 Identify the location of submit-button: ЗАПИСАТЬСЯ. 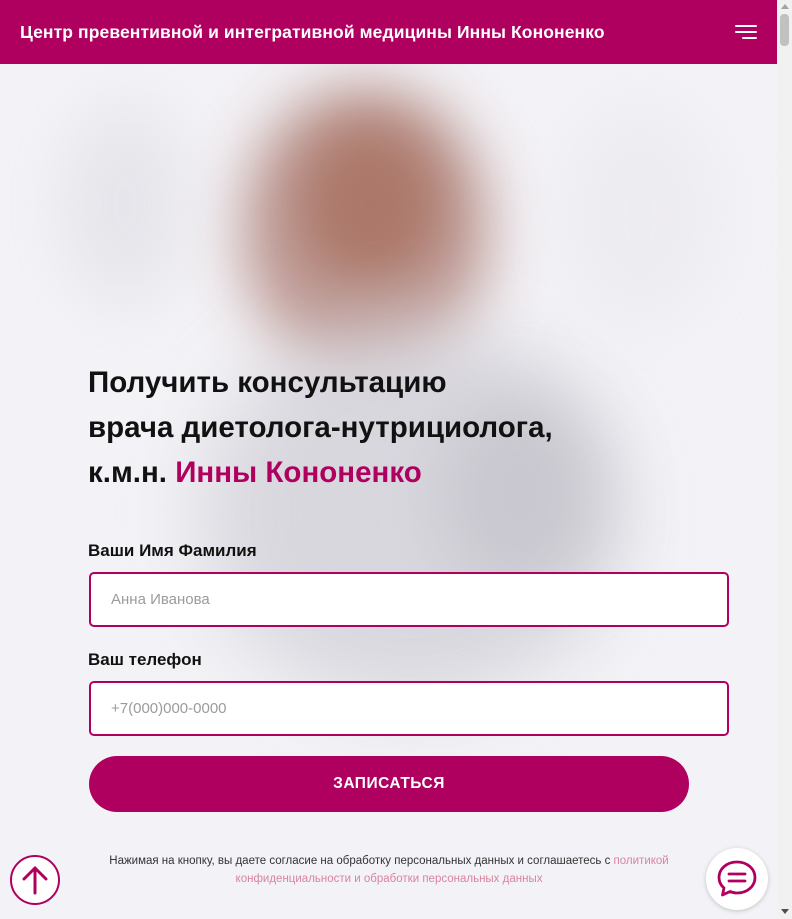
(389, 784).